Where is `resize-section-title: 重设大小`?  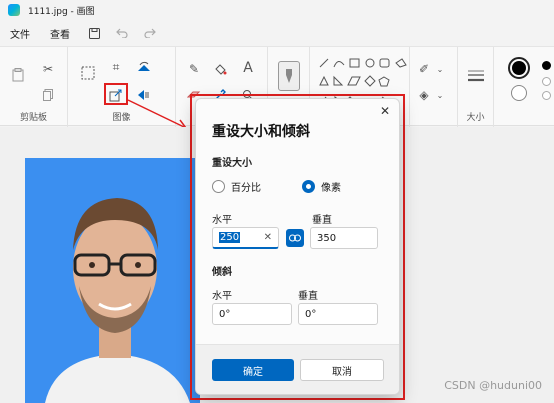
resize-section-title: 重设大小 is located at coordinates (232, 163).